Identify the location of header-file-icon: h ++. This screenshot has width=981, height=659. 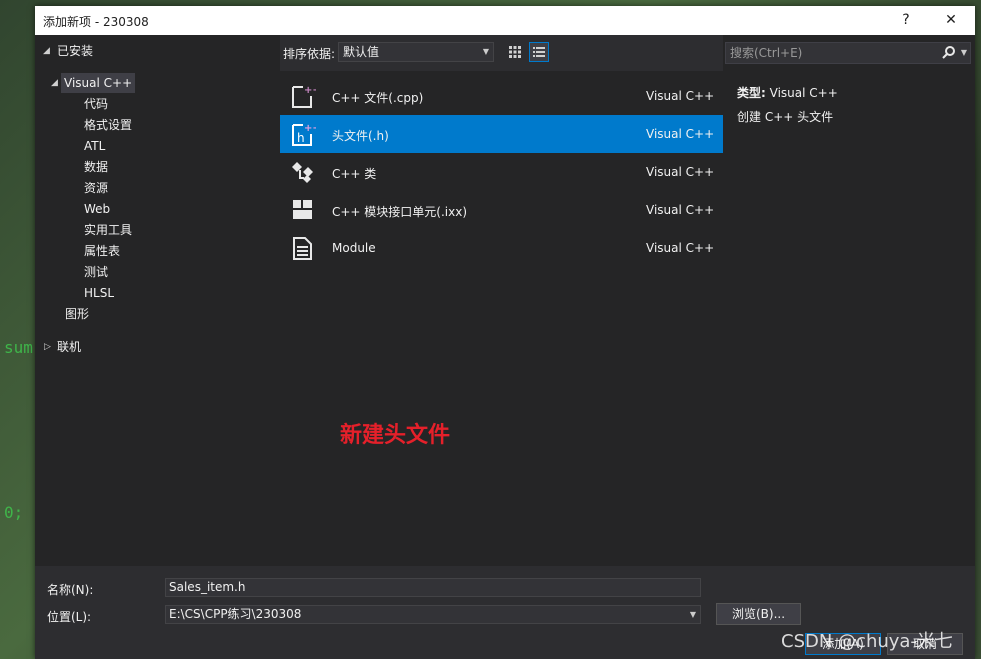
(305, 134).